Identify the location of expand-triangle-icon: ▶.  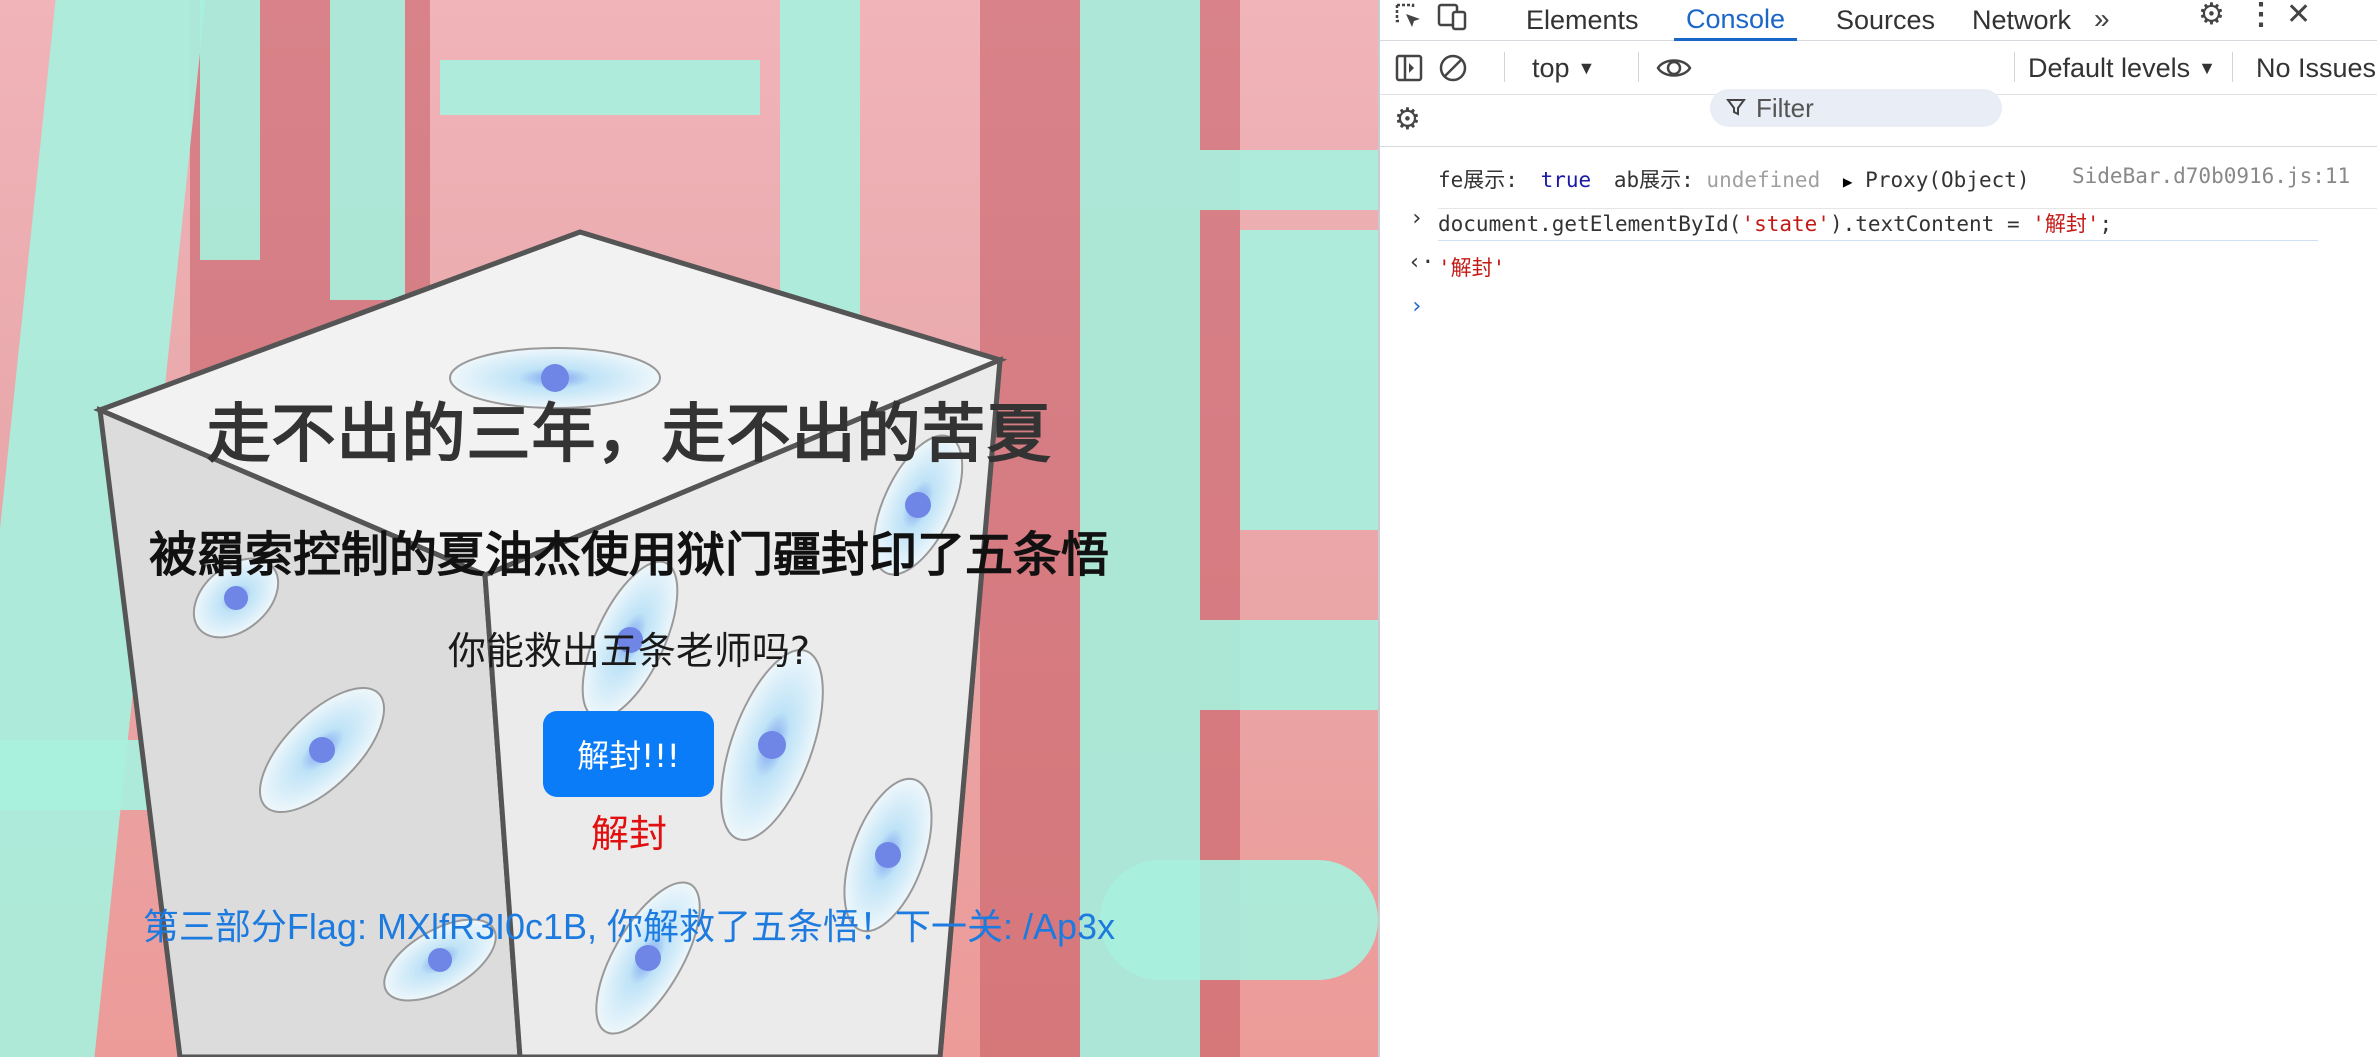
(1848, 181).